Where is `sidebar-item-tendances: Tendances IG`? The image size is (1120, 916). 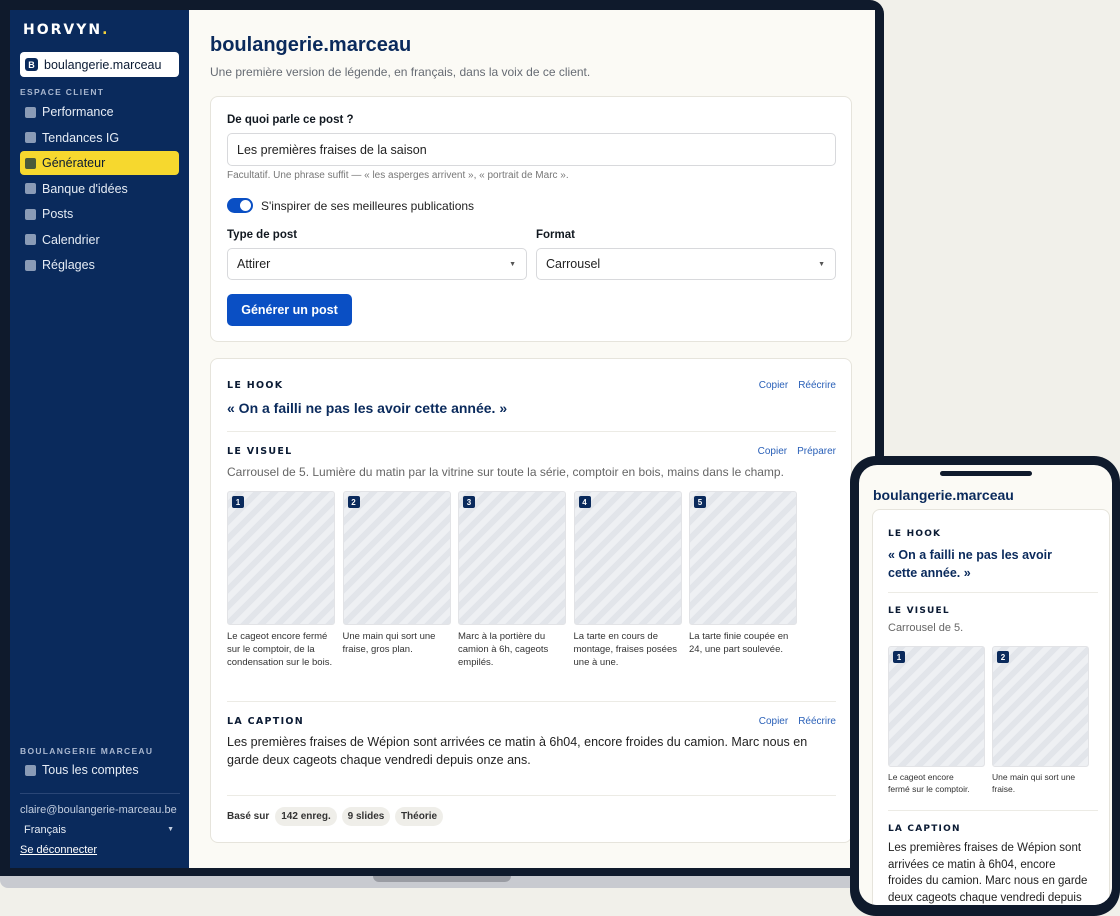
sidebar-item-tendances: Tendances IG is located at coordinates (99, 138).